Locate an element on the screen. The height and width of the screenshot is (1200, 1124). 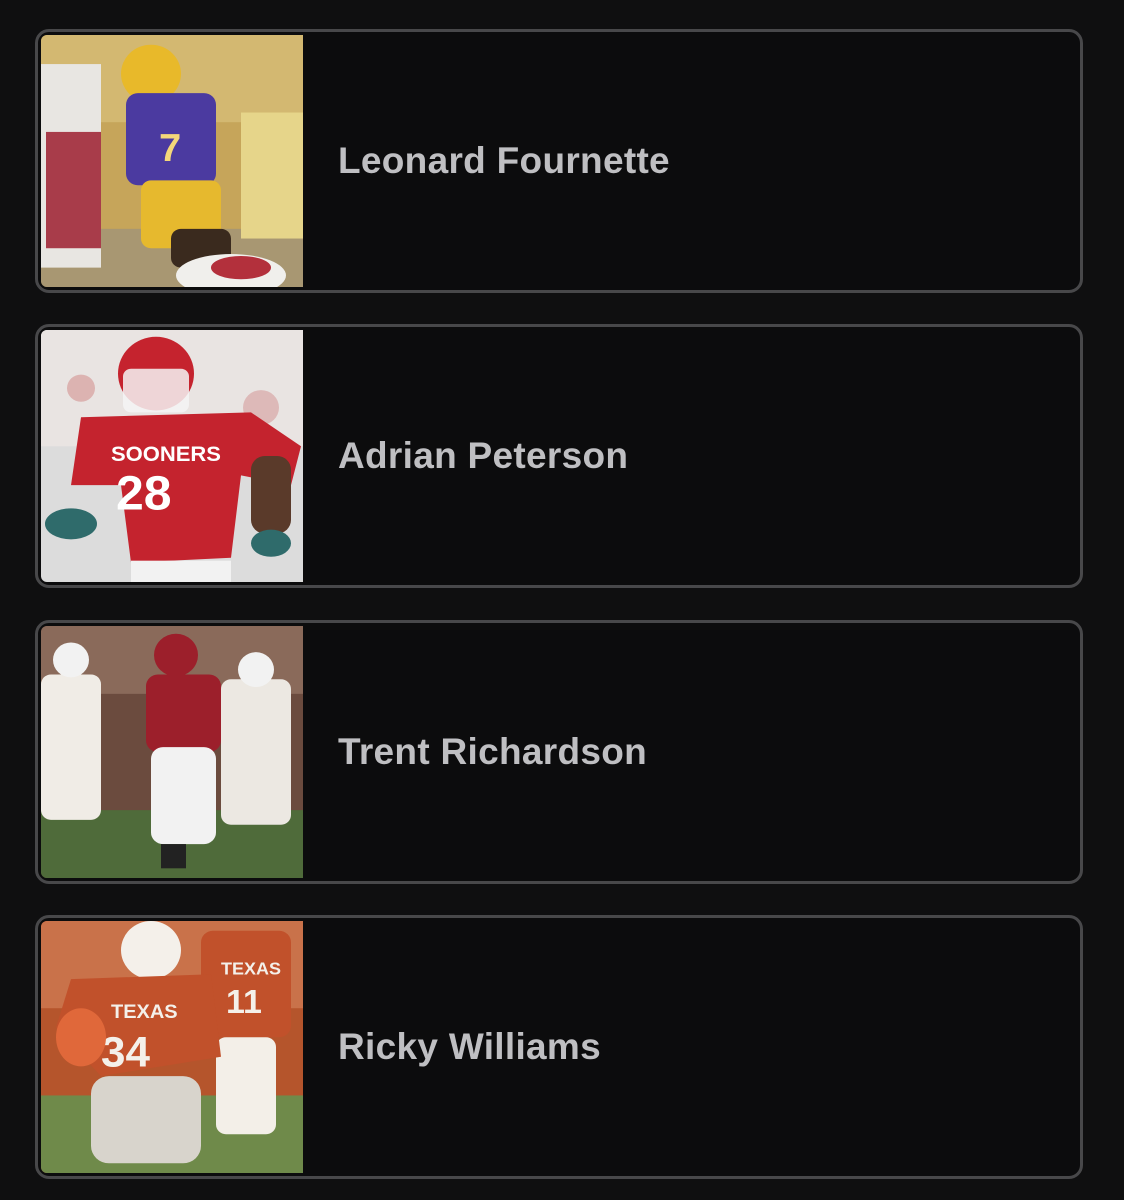
svg-text: 28 is located at coordinates (144, 493).